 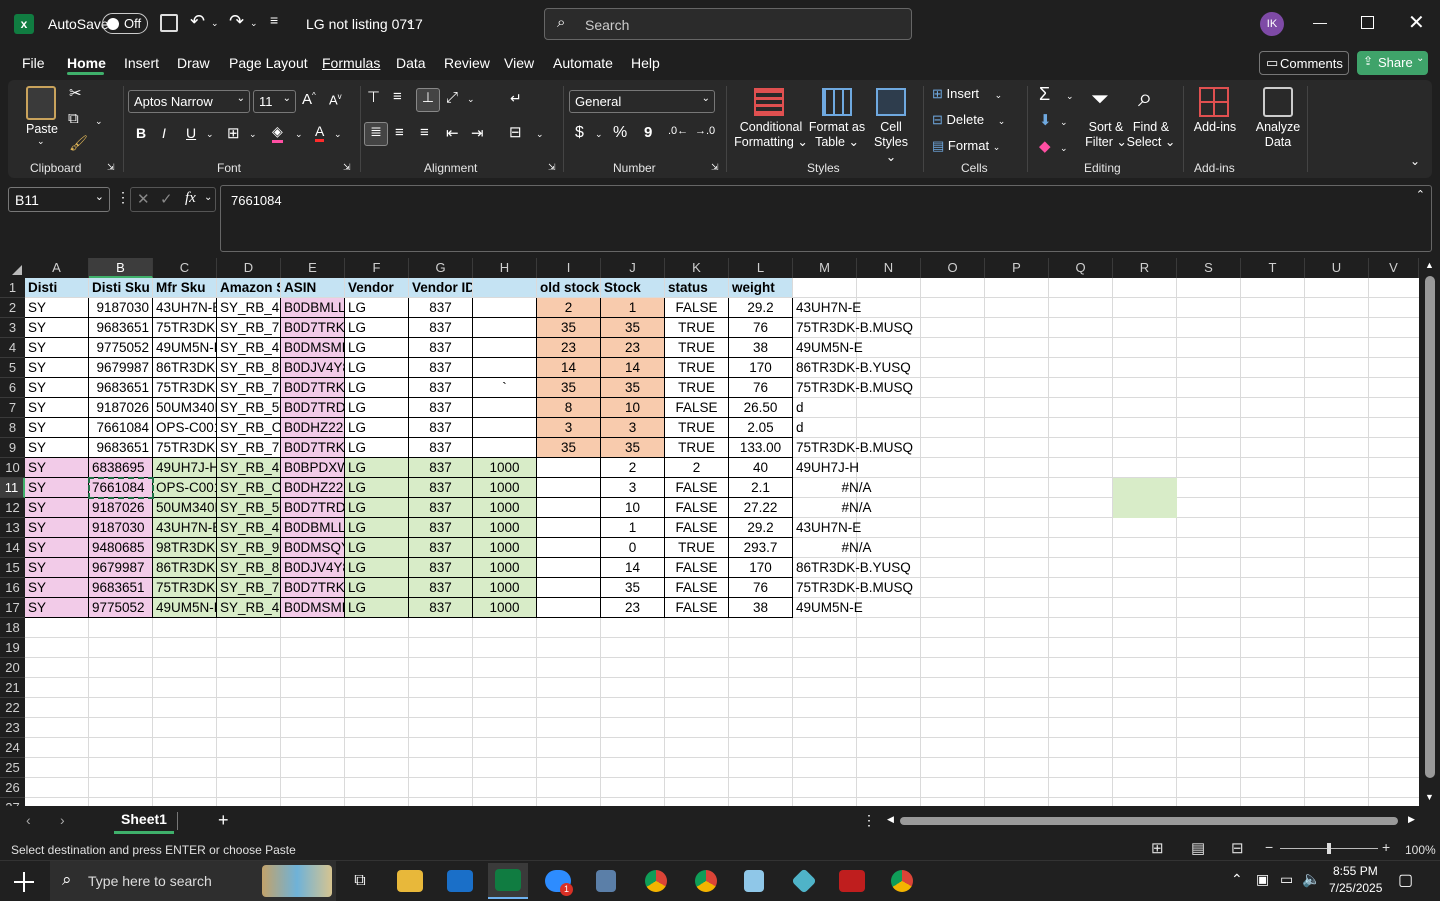 What do you see at coordinates (825, 268) in the screenshot?
I see `column-header-m: M` at bounding box center [825, 268].